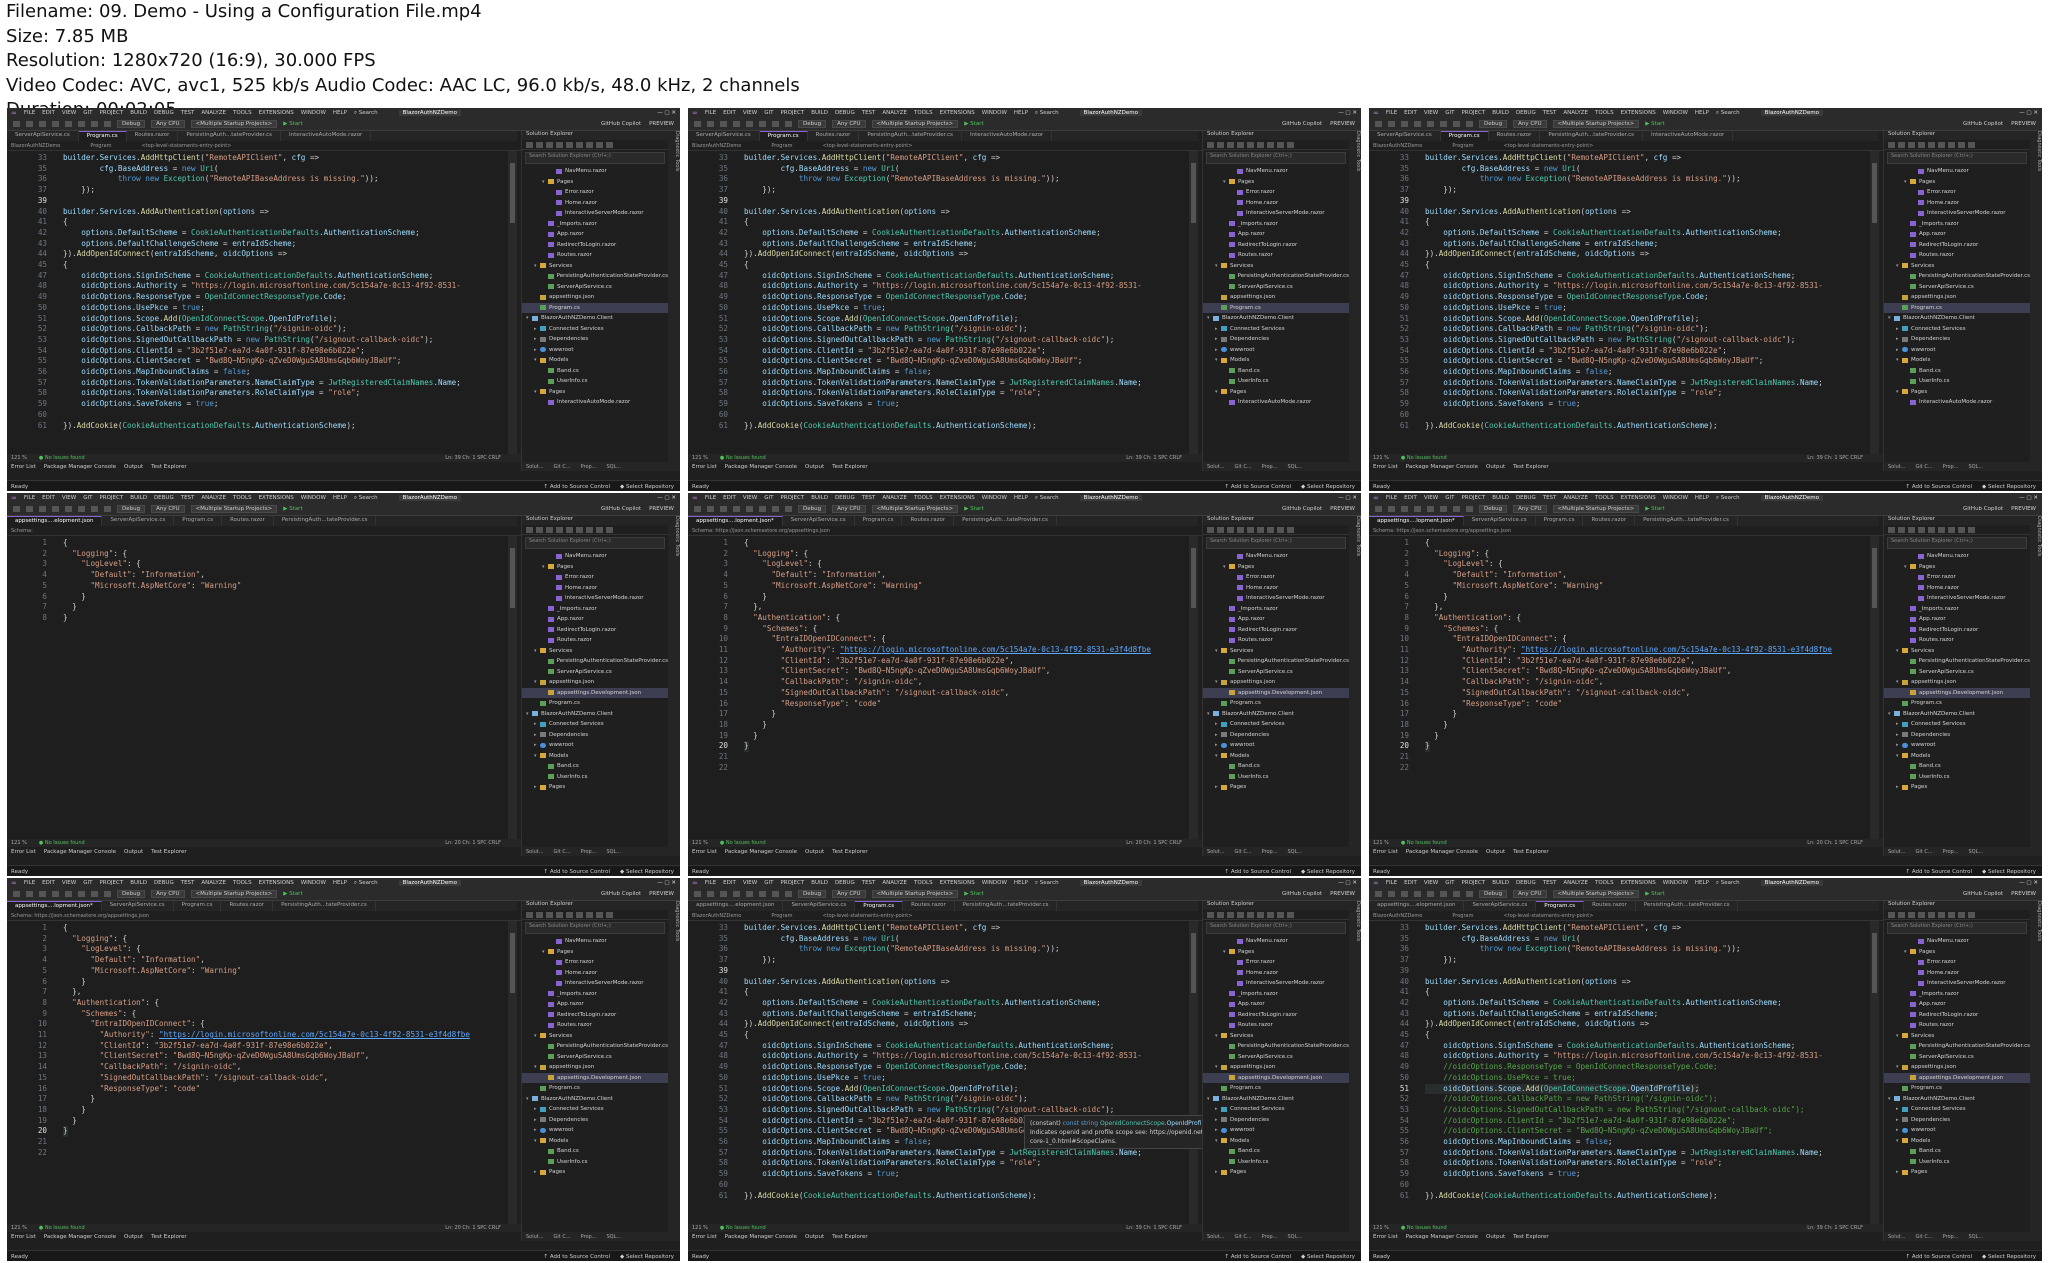 This screenshot has width=2048, height=1263. I want to click on menu-item-window: WINDOW, so click(313, 113).